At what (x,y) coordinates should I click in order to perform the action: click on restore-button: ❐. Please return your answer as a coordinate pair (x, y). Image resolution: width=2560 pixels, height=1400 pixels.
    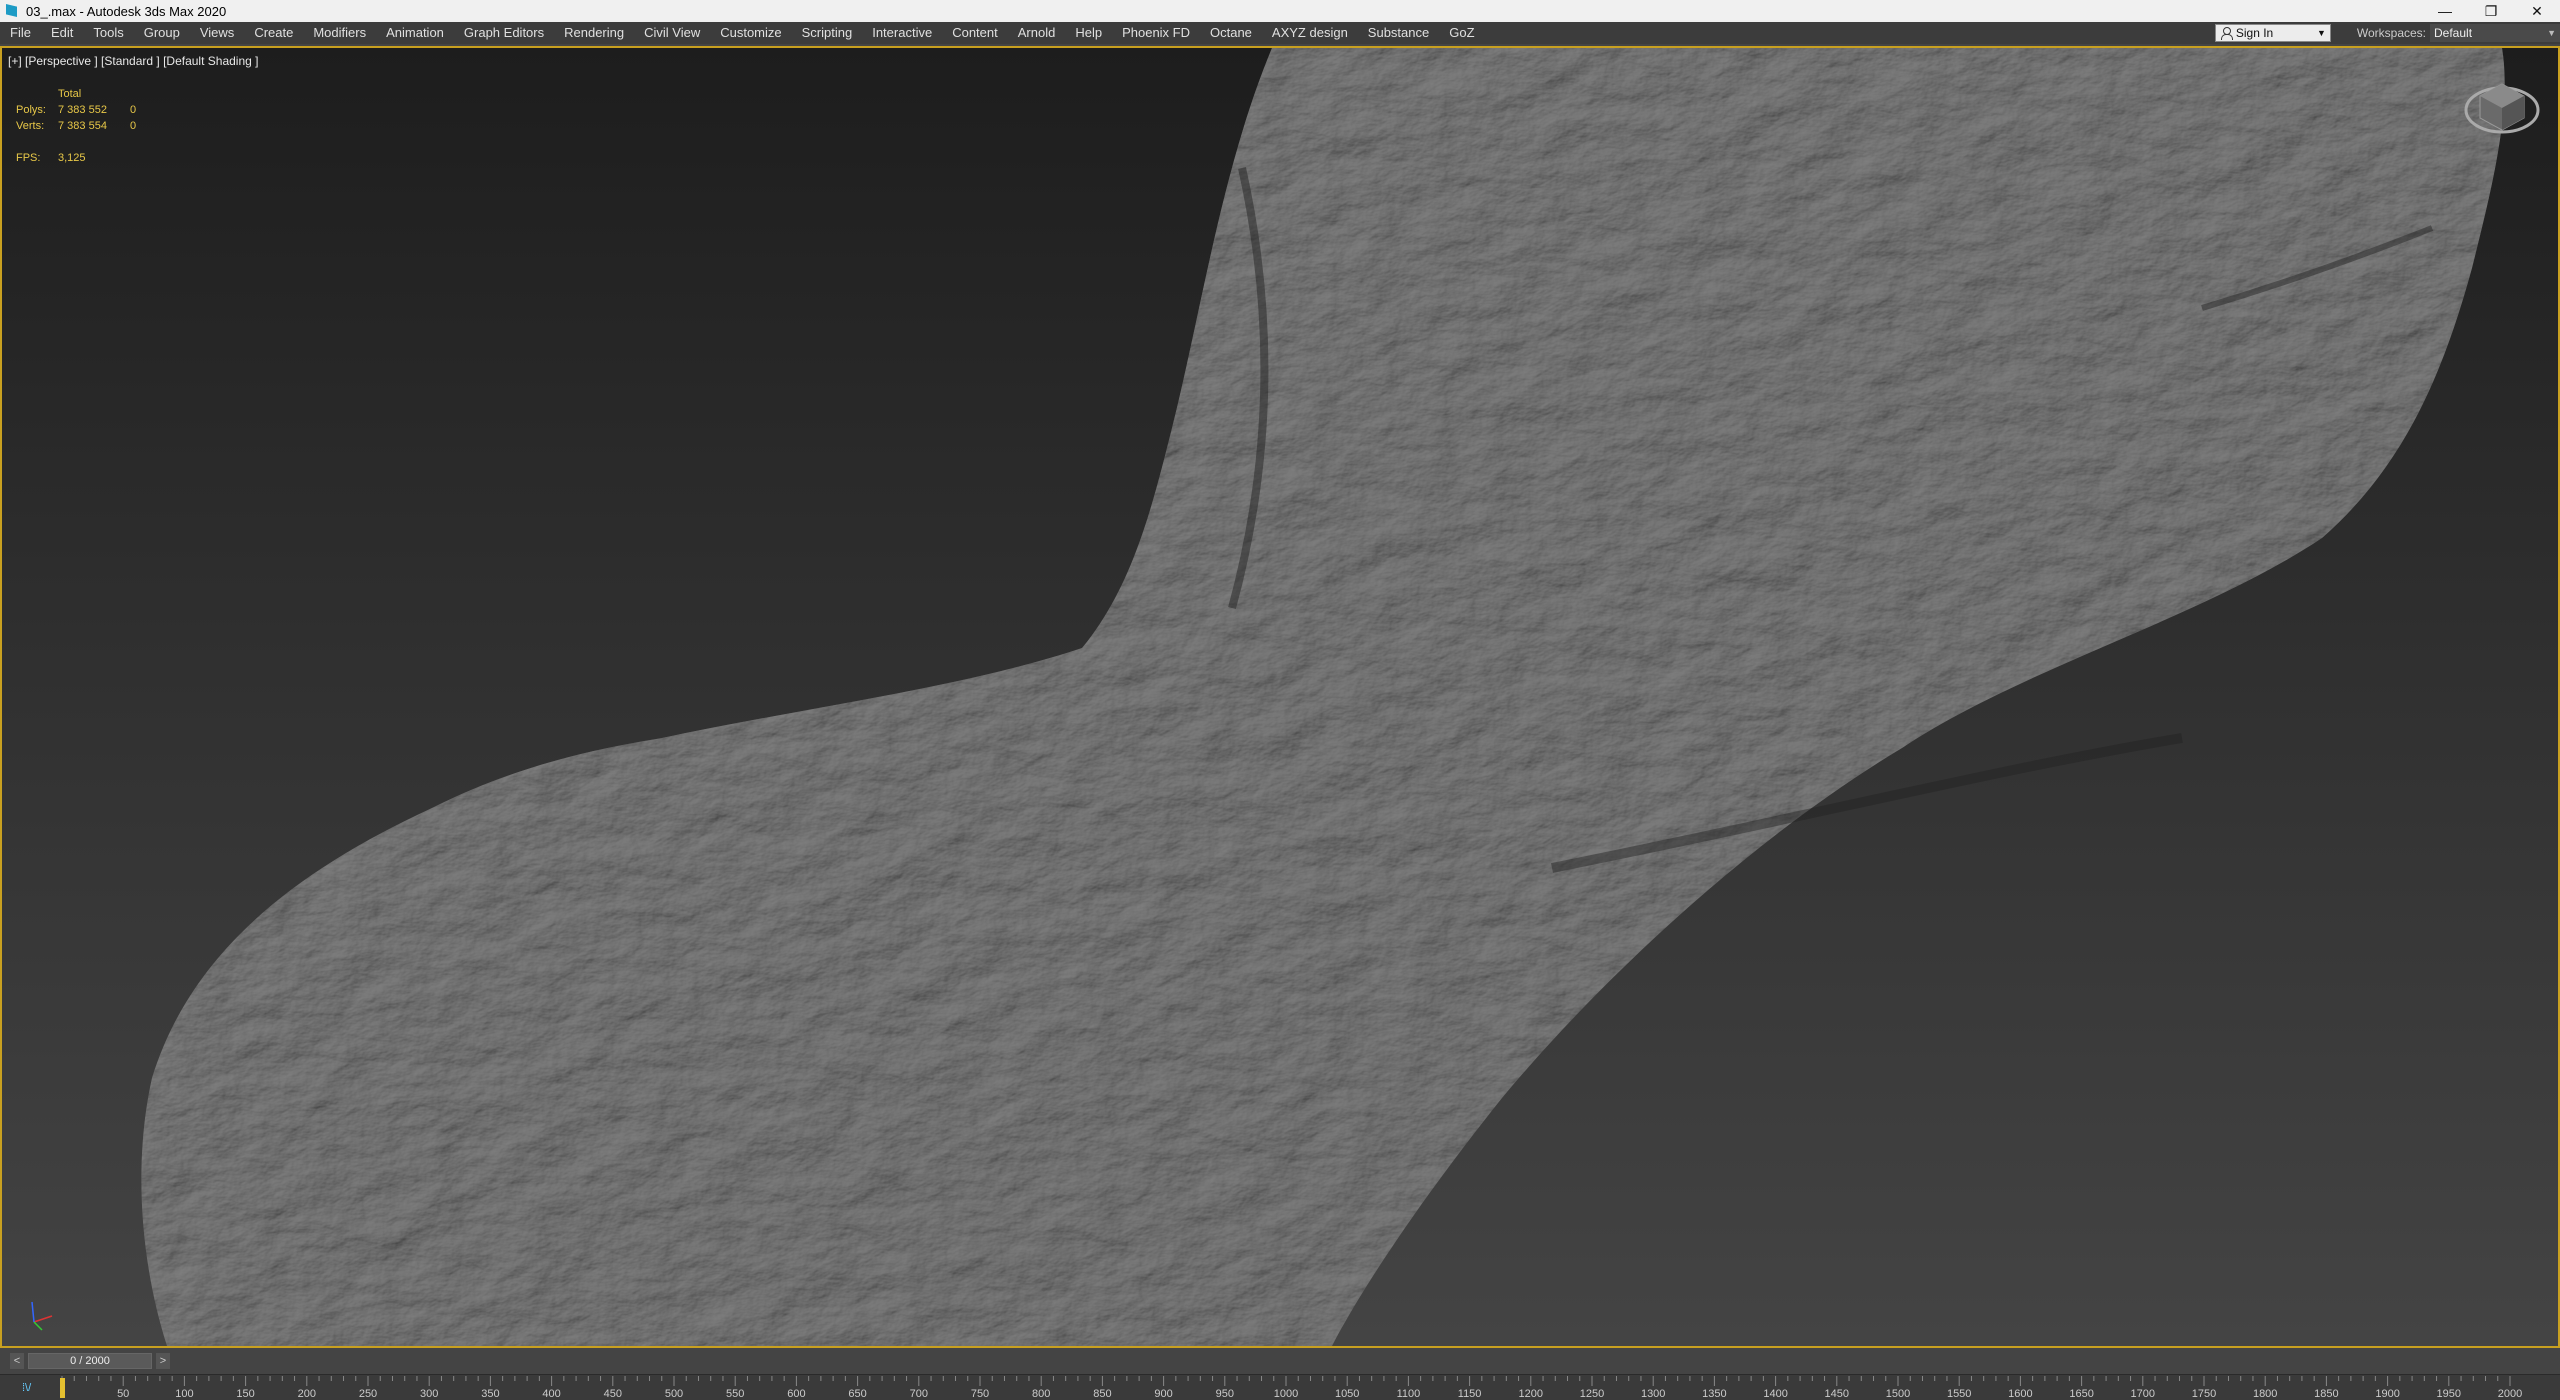
    Looking at the image, I should click on (2491, 11).